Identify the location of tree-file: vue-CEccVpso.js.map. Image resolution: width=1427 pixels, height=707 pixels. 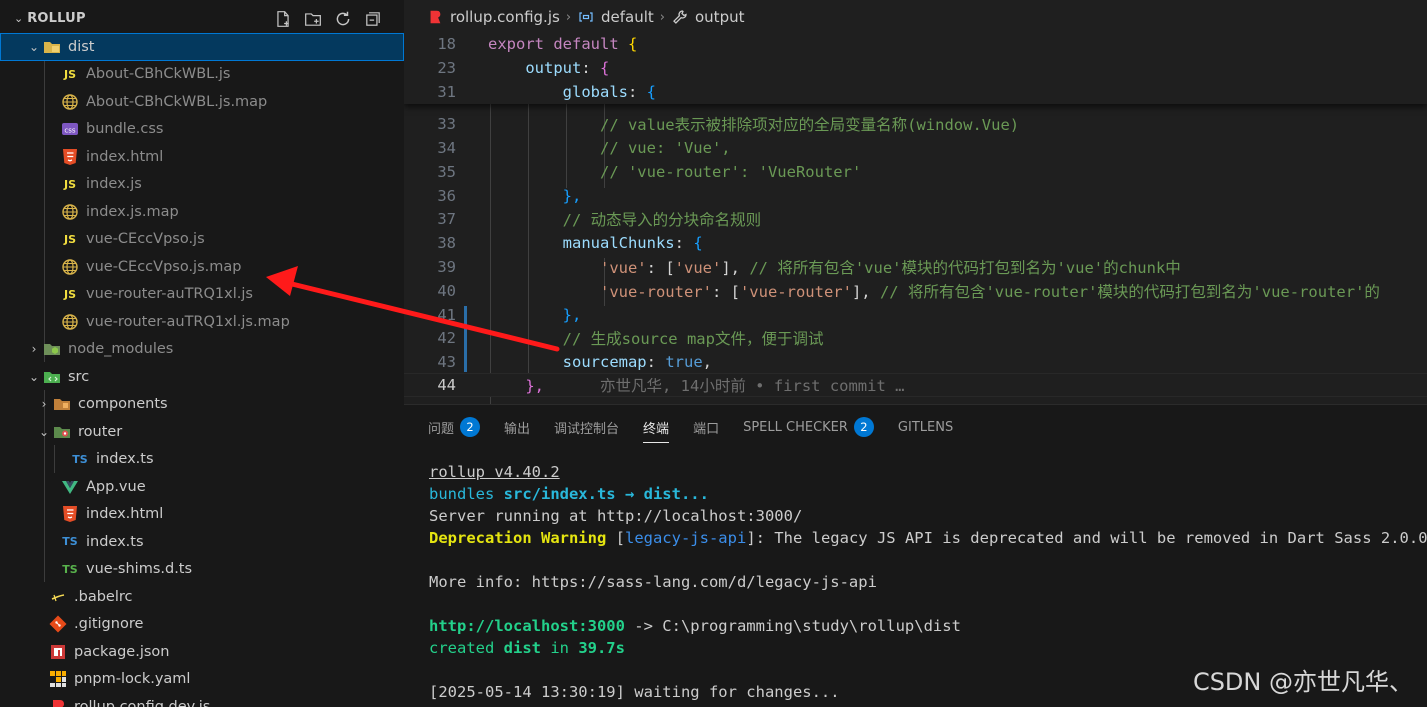
(202, 267).